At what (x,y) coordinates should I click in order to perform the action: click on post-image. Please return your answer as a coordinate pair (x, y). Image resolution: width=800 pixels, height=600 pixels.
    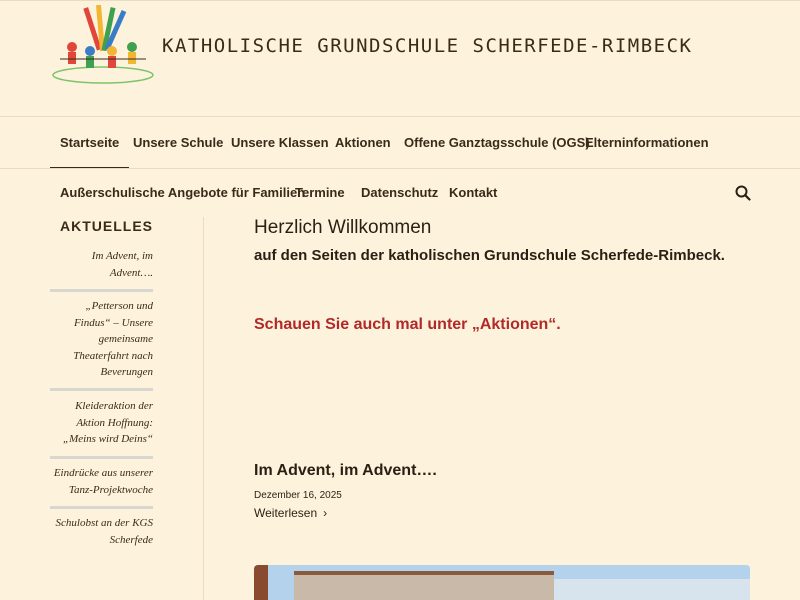
    Looking at the image, I should click on (502, 582).